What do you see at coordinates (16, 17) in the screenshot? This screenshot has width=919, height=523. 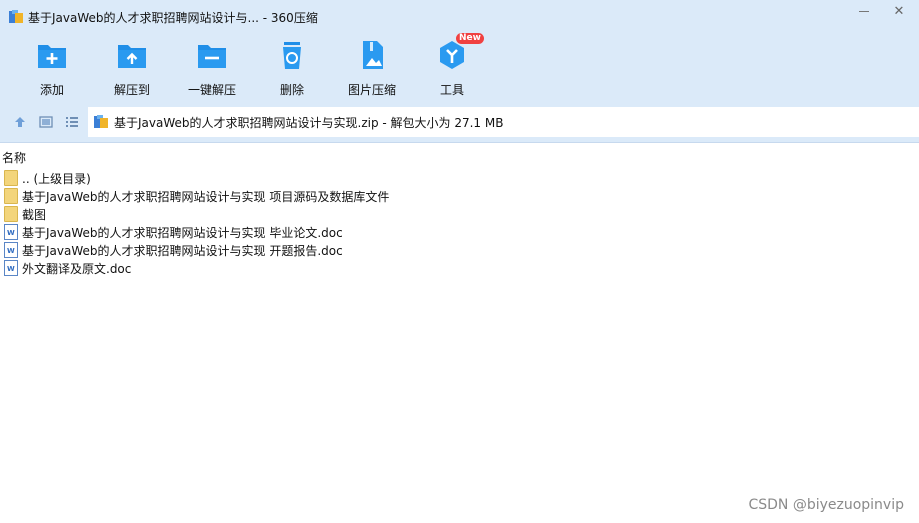 I see `app-logo-icon` at bounding box center [16, 17].